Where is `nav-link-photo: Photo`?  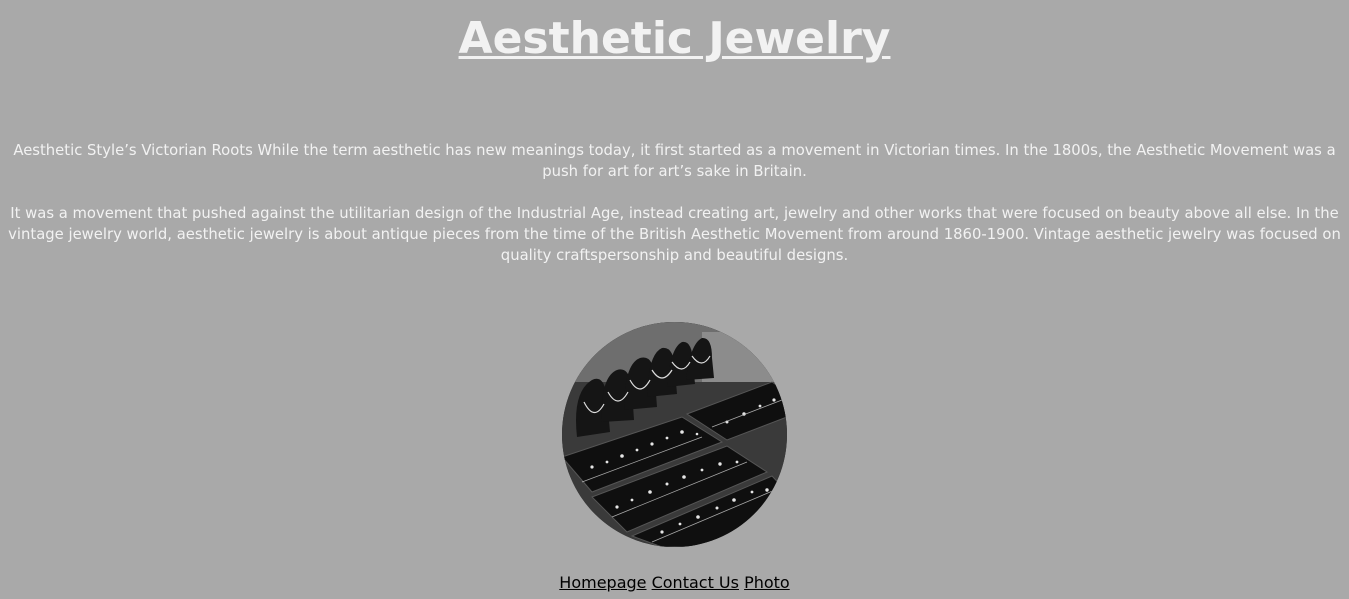 nav-link-photo: Photo is located at coordinates (767, 582).